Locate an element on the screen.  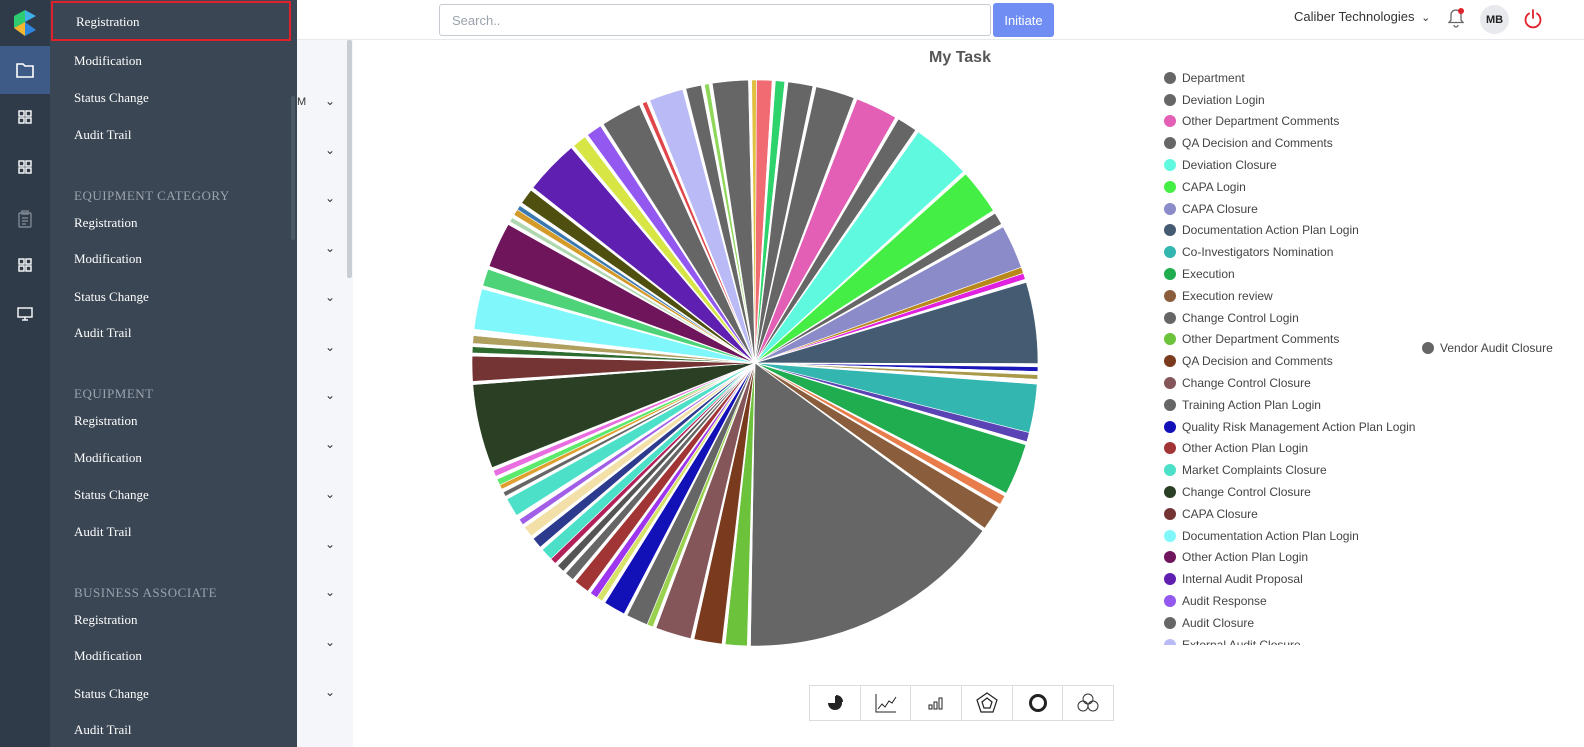
legend-item: Execution is located at coordinates (1295, 274).